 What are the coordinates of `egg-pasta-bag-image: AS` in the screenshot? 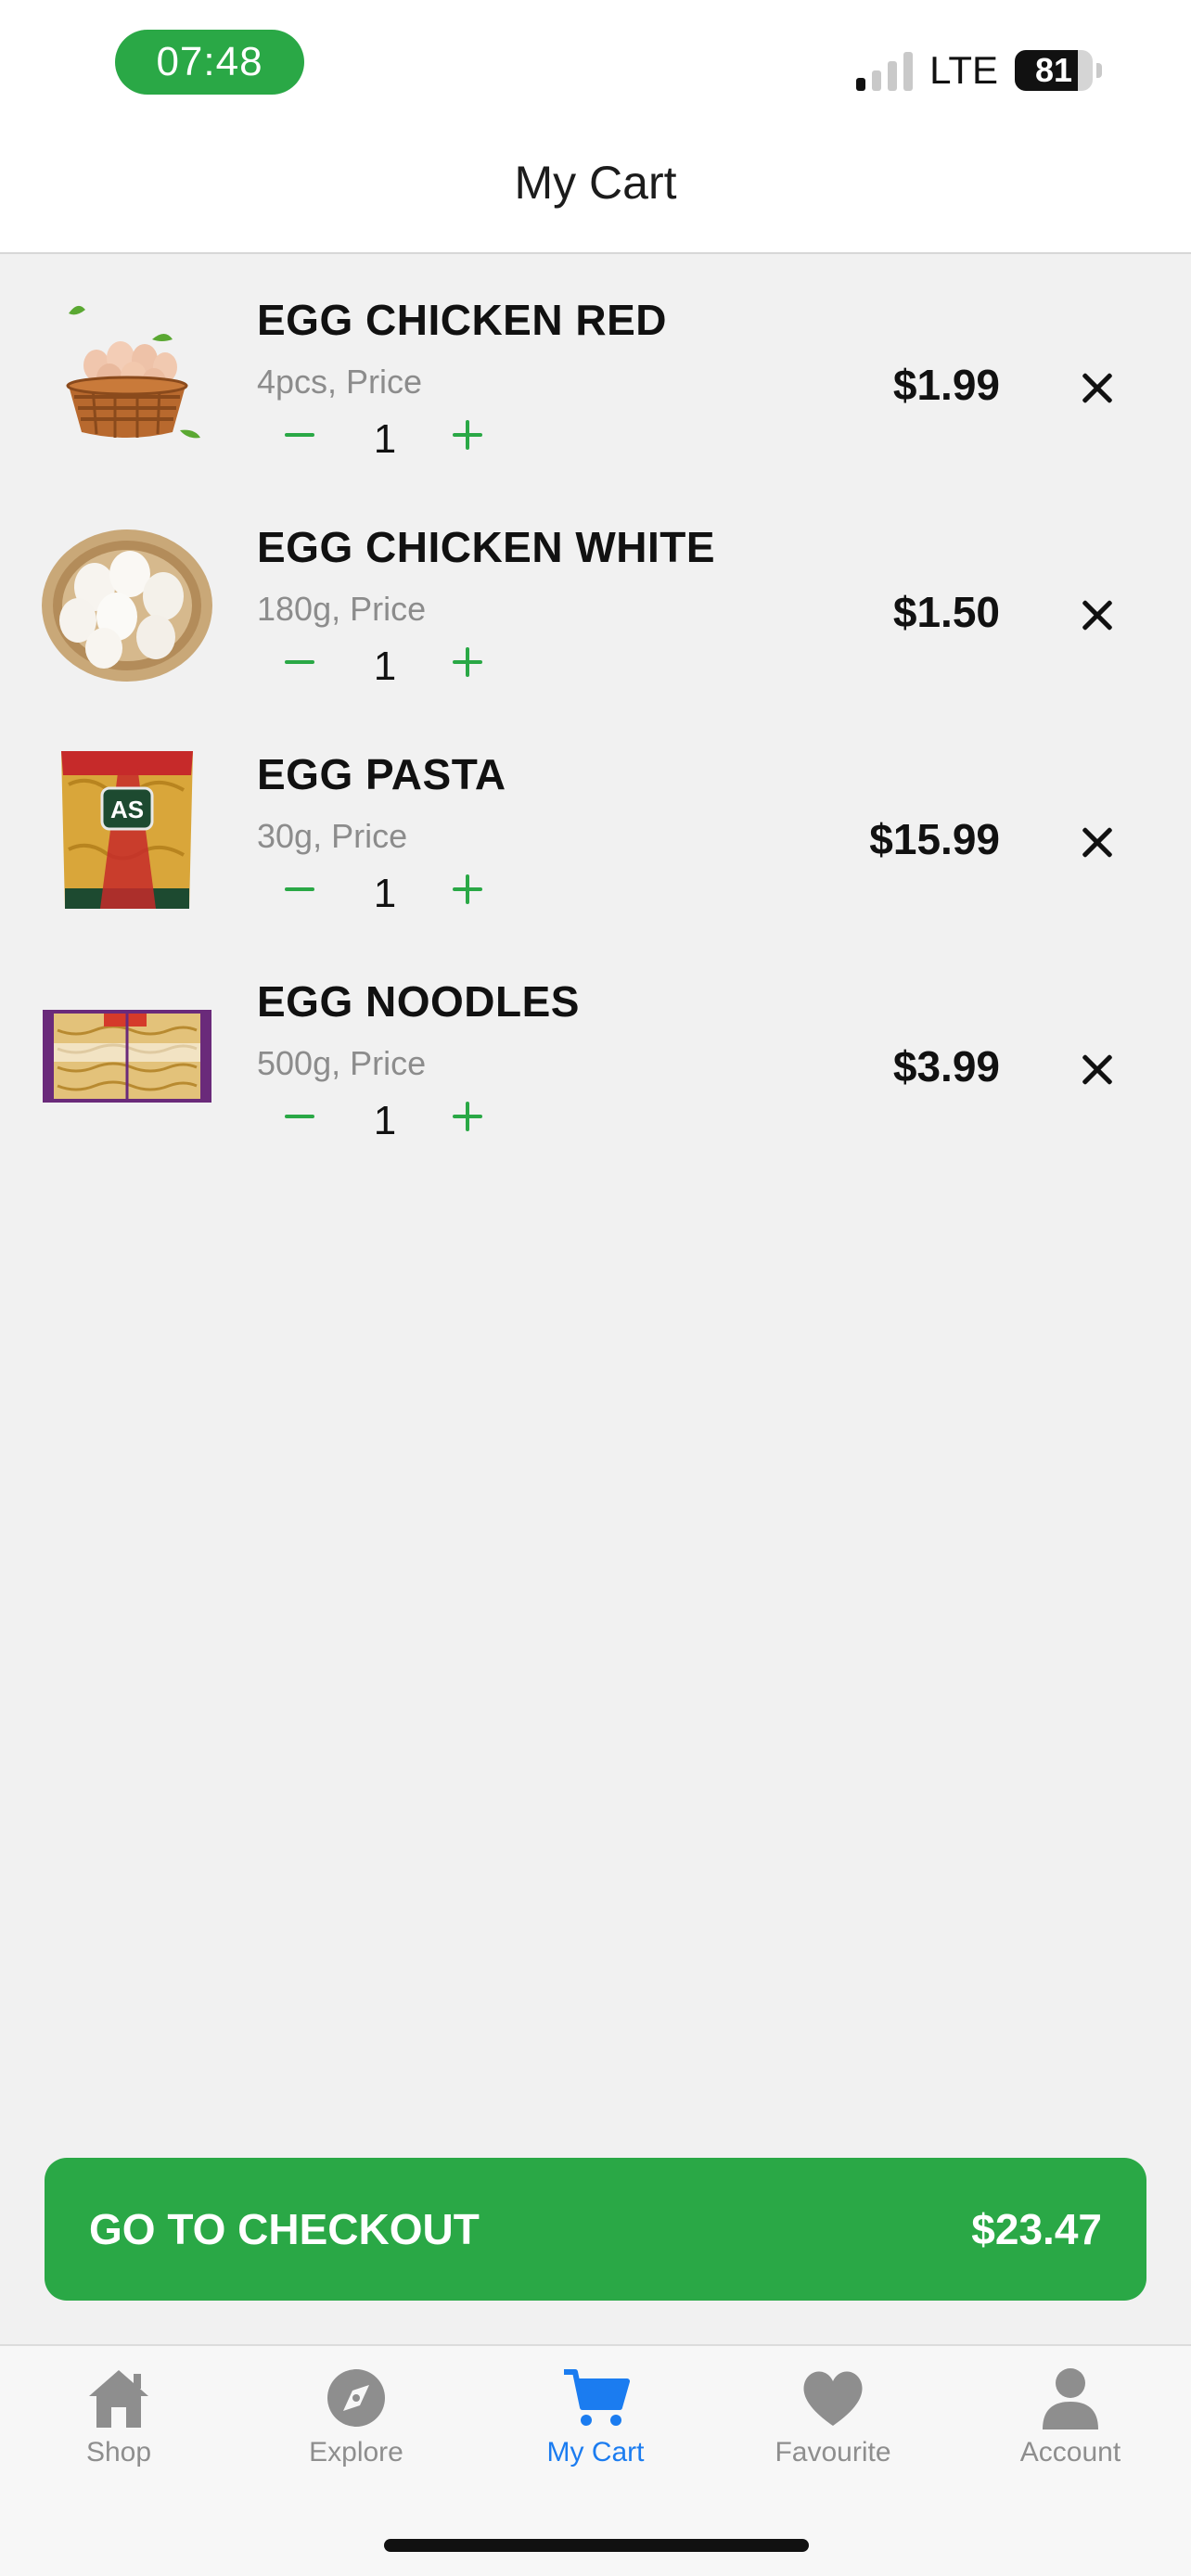 It's located at (127, 830).